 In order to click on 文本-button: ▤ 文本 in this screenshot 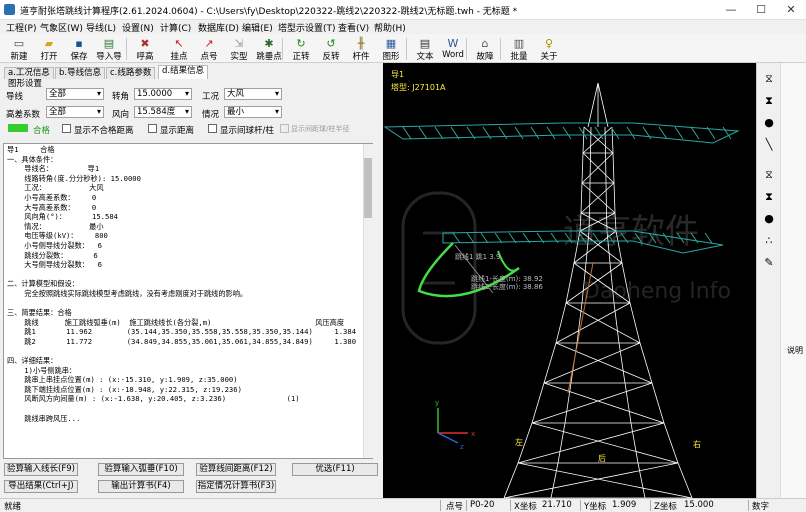, I will do `click(425, 49)`.